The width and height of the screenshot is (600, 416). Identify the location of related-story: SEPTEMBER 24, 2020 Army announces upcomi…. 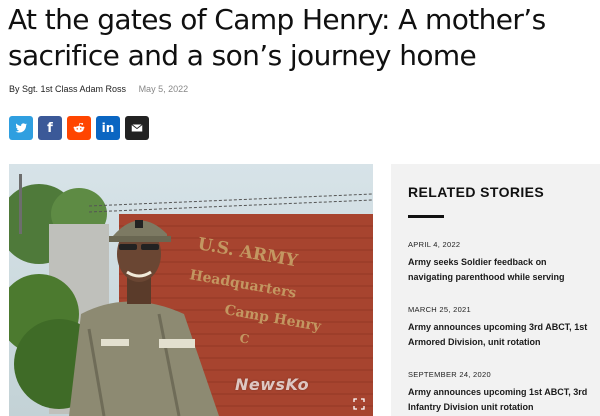
(498, 392).